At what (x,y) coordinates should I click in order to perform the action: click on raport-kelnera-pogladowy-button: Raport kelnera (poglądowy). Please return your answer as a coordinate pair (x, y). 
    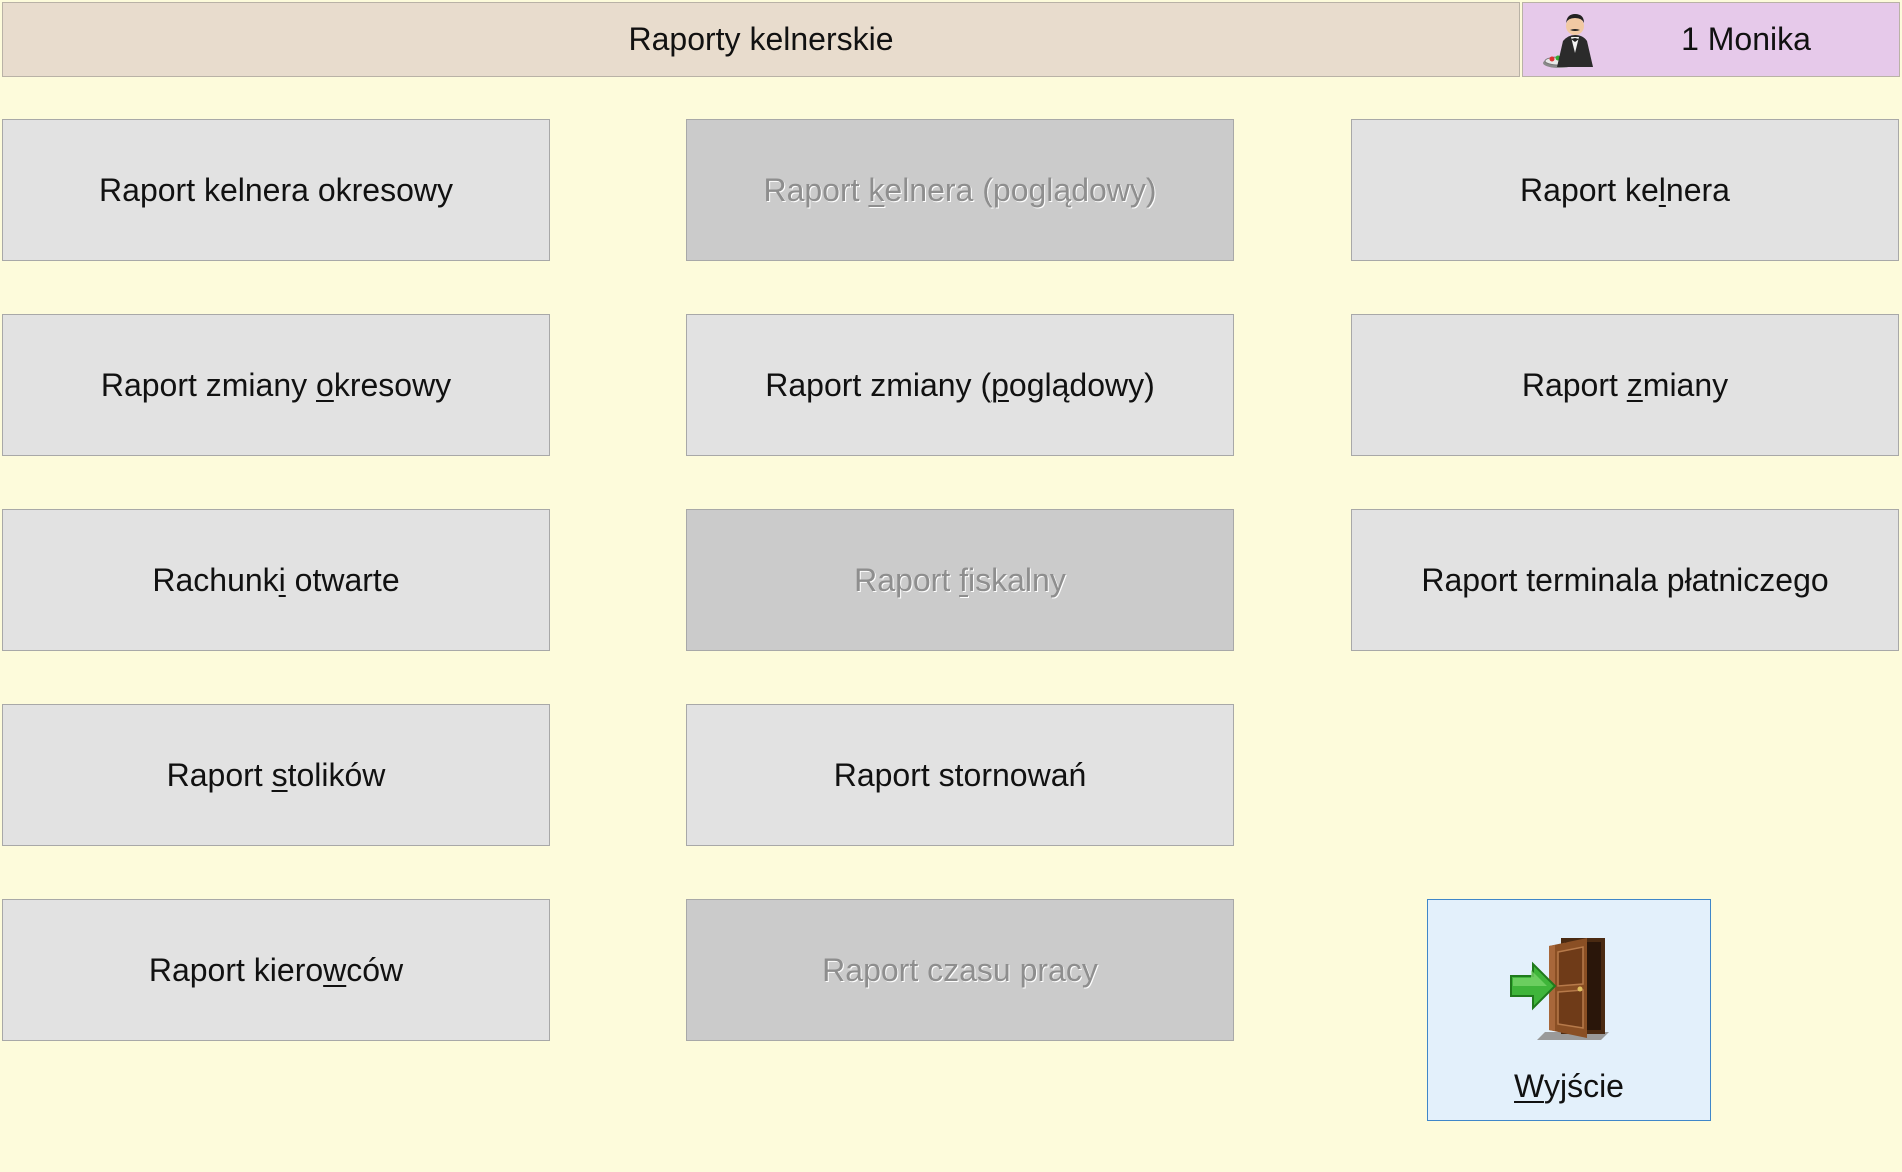
    Looking at the image, I should click on (960, 190).